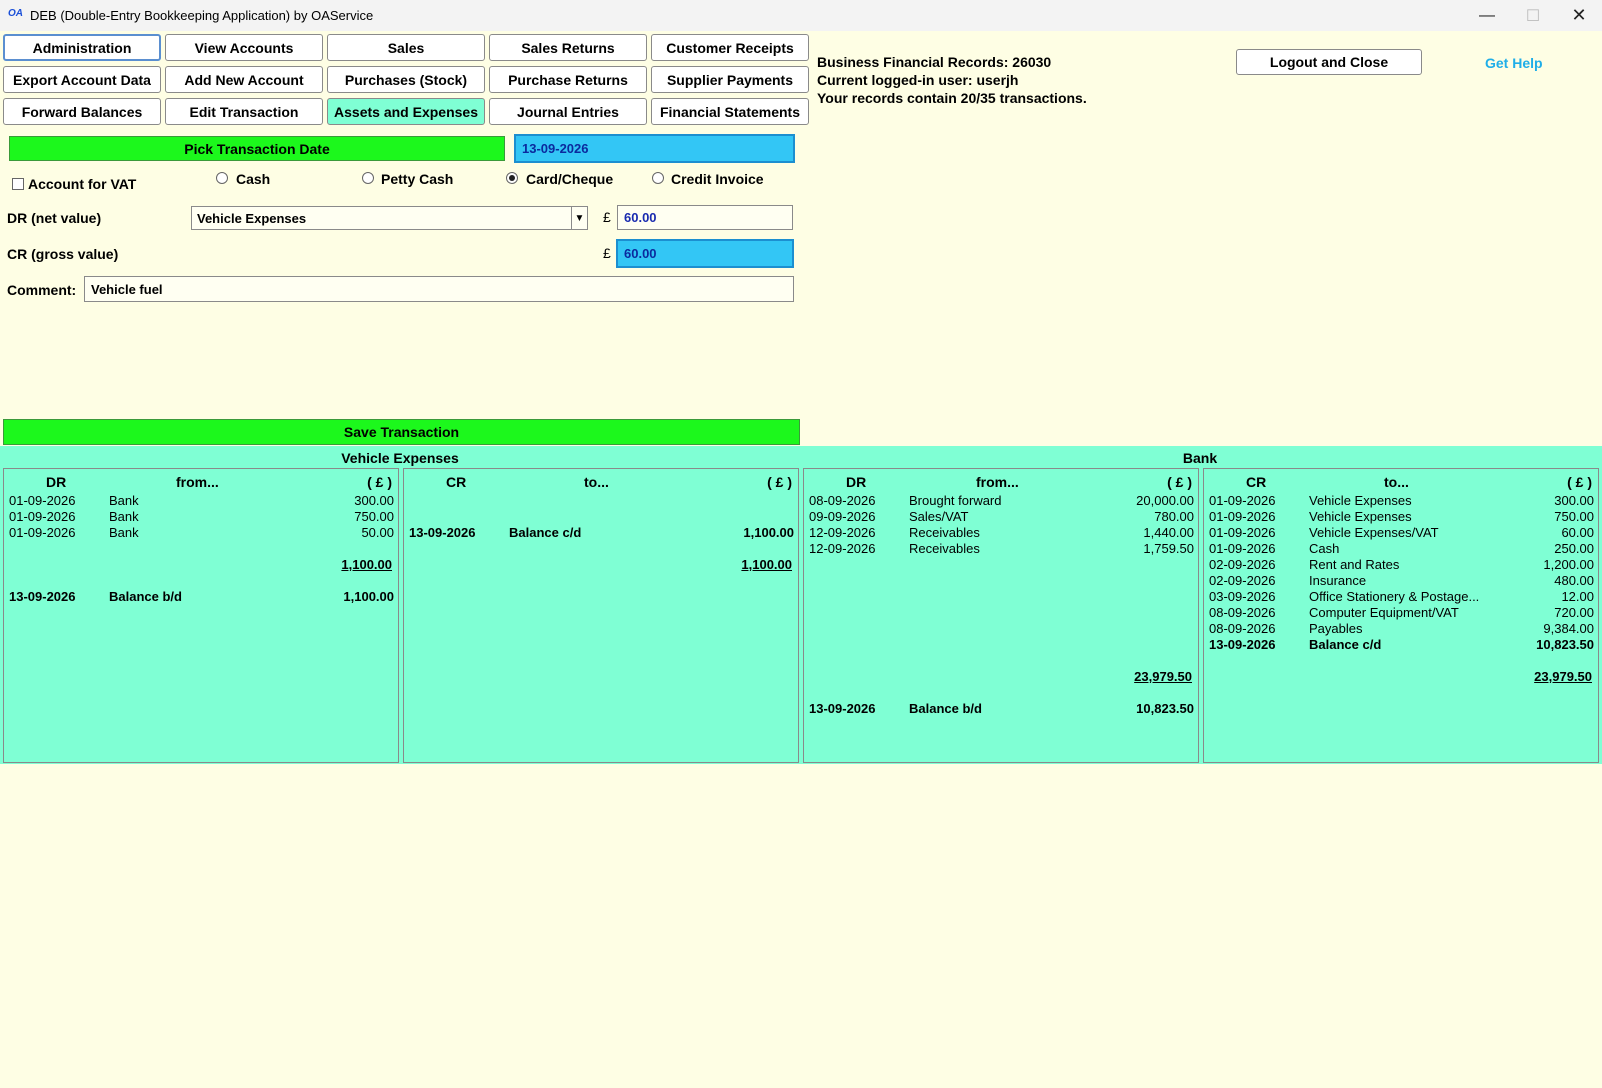 Image resolution: width=1602 pixels, height=1088 pixels. Describe the element at coordinates (82, 47) in the screenshot. I see `administration-button: Administration` at that location.